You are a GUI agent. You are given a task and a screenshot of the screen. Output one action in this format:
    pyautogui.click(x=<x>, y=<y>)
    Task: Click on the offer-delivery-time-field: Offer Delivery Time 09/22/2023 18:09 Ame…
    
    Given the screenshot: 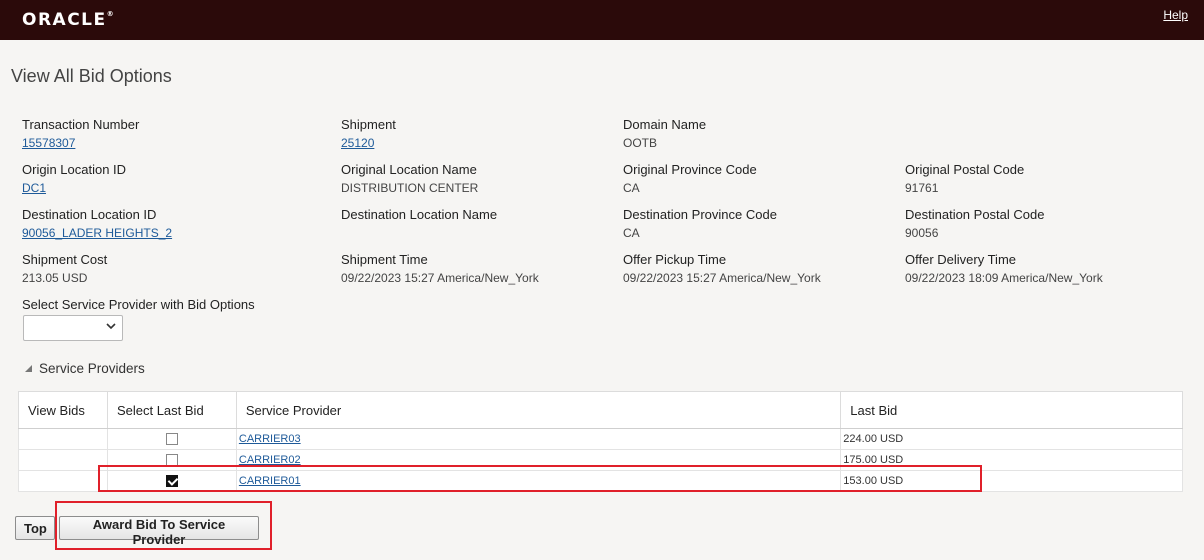 What is the action you would take?
    pyautogui.click(x=1004, y=269)
    